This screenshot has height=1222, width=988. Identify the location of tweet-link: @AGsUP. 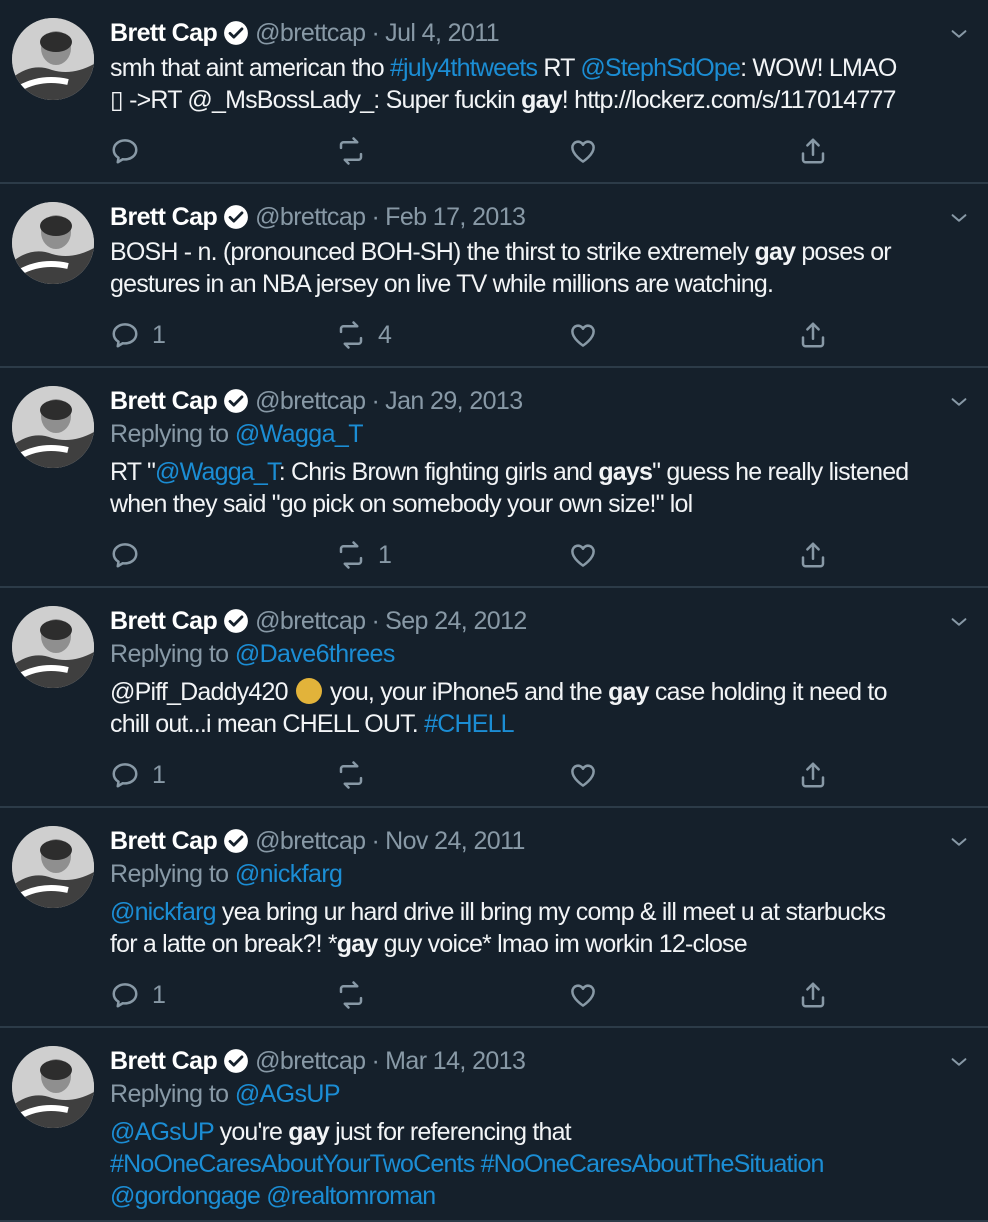
(162, 1132).